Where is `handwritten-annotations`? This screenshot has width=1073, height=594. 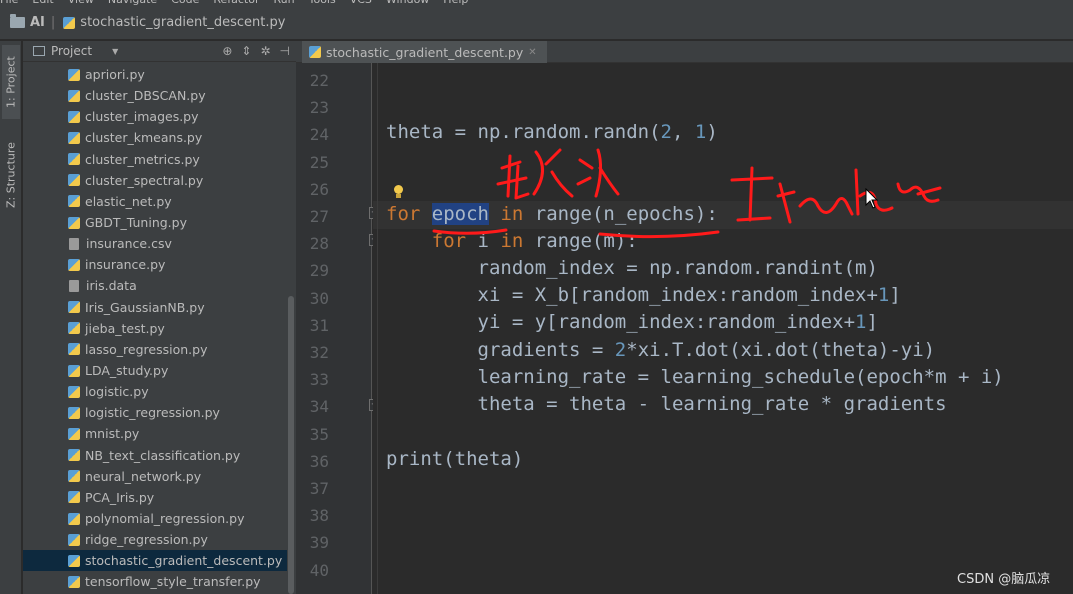
handwritten-annotations is located at coordinates (687, 193).